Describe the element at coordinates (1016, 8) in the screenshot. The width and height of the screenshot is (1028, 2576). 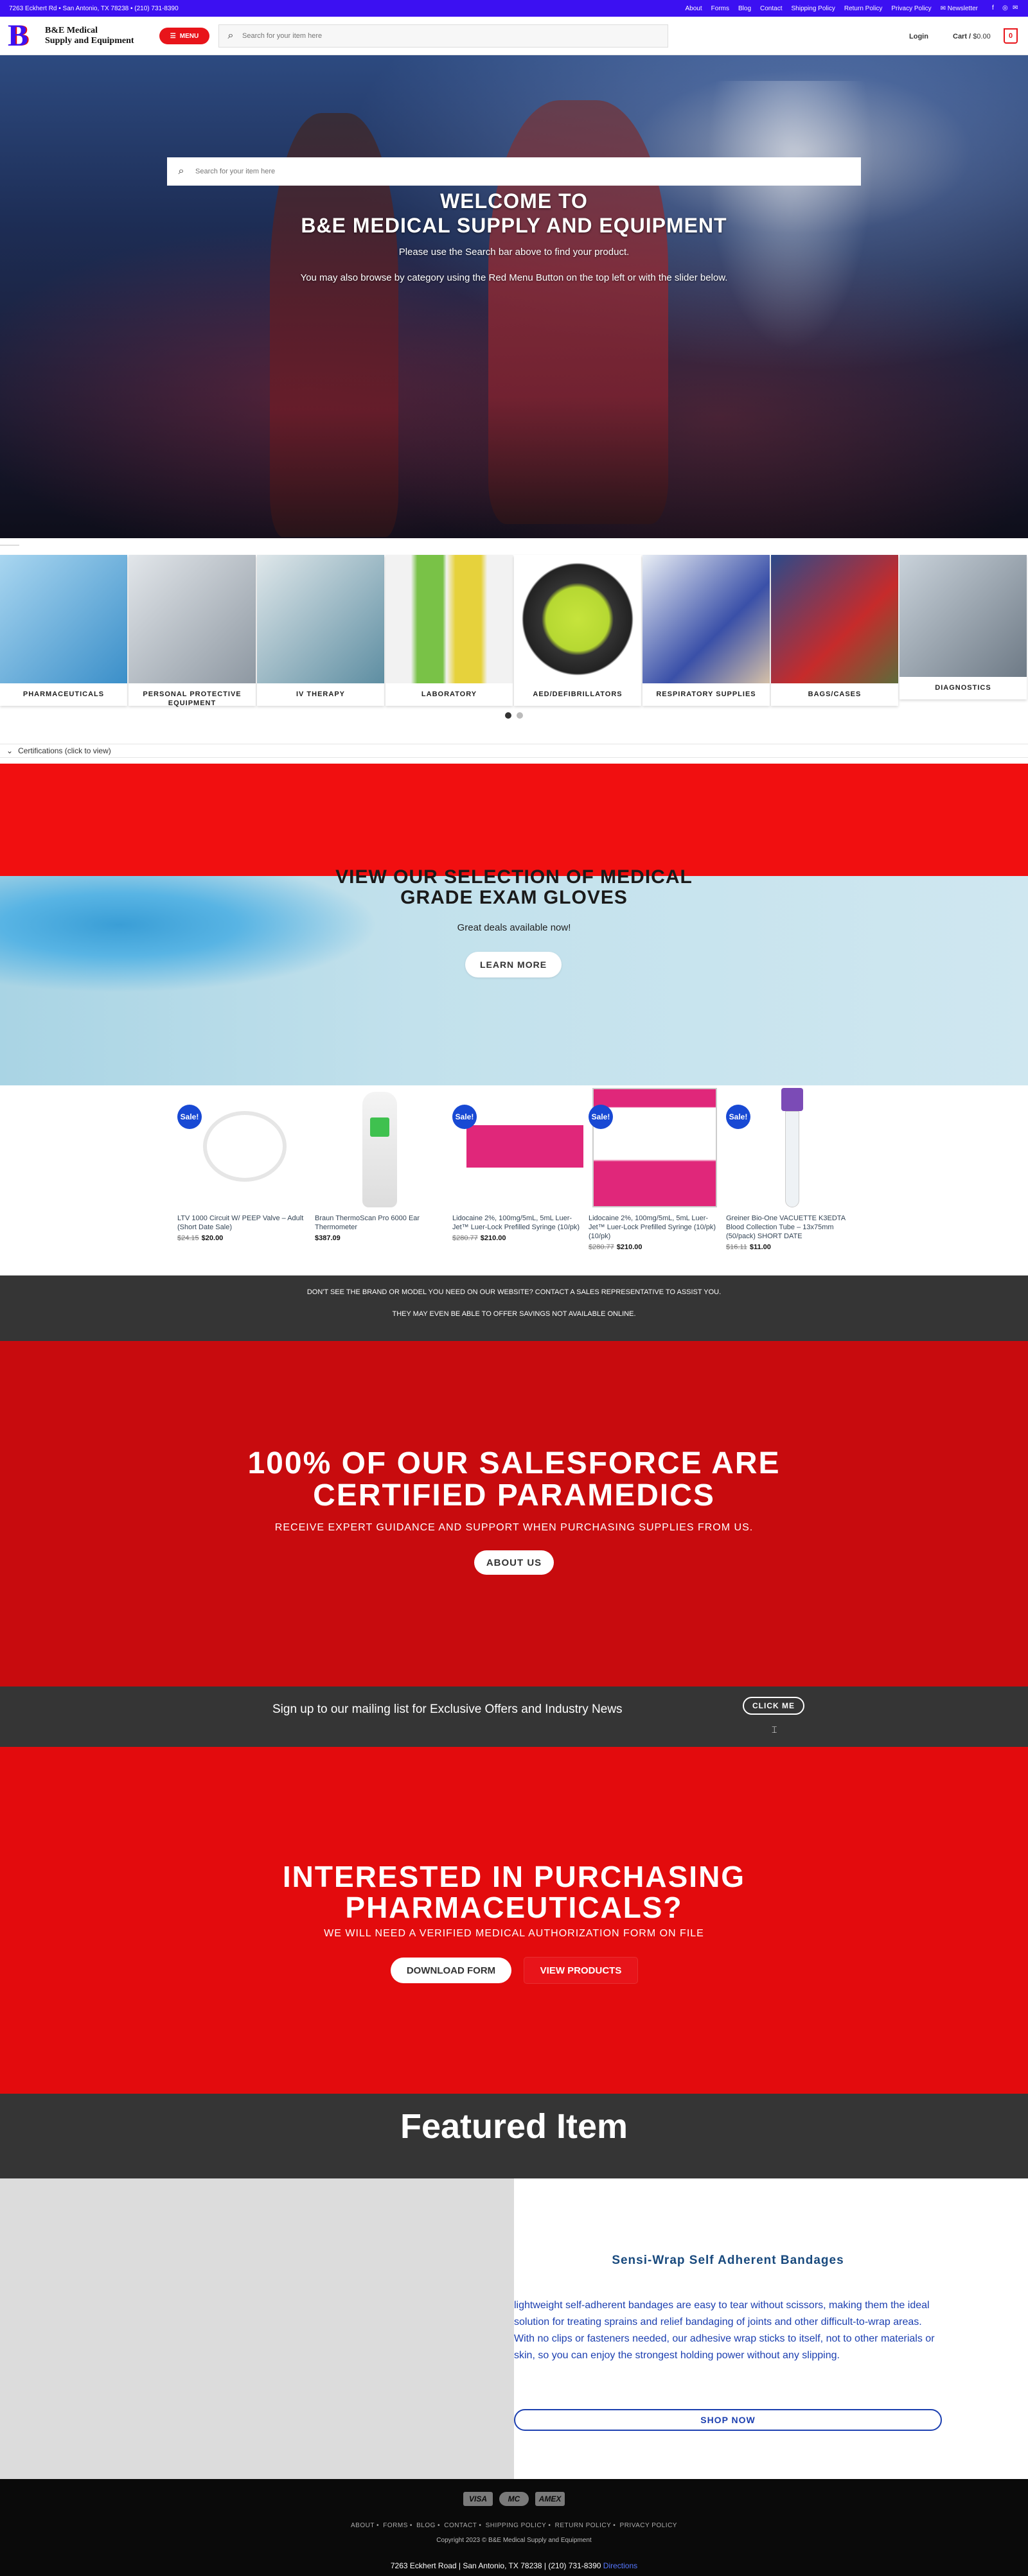
I see `email-icon: ✉` at that location.